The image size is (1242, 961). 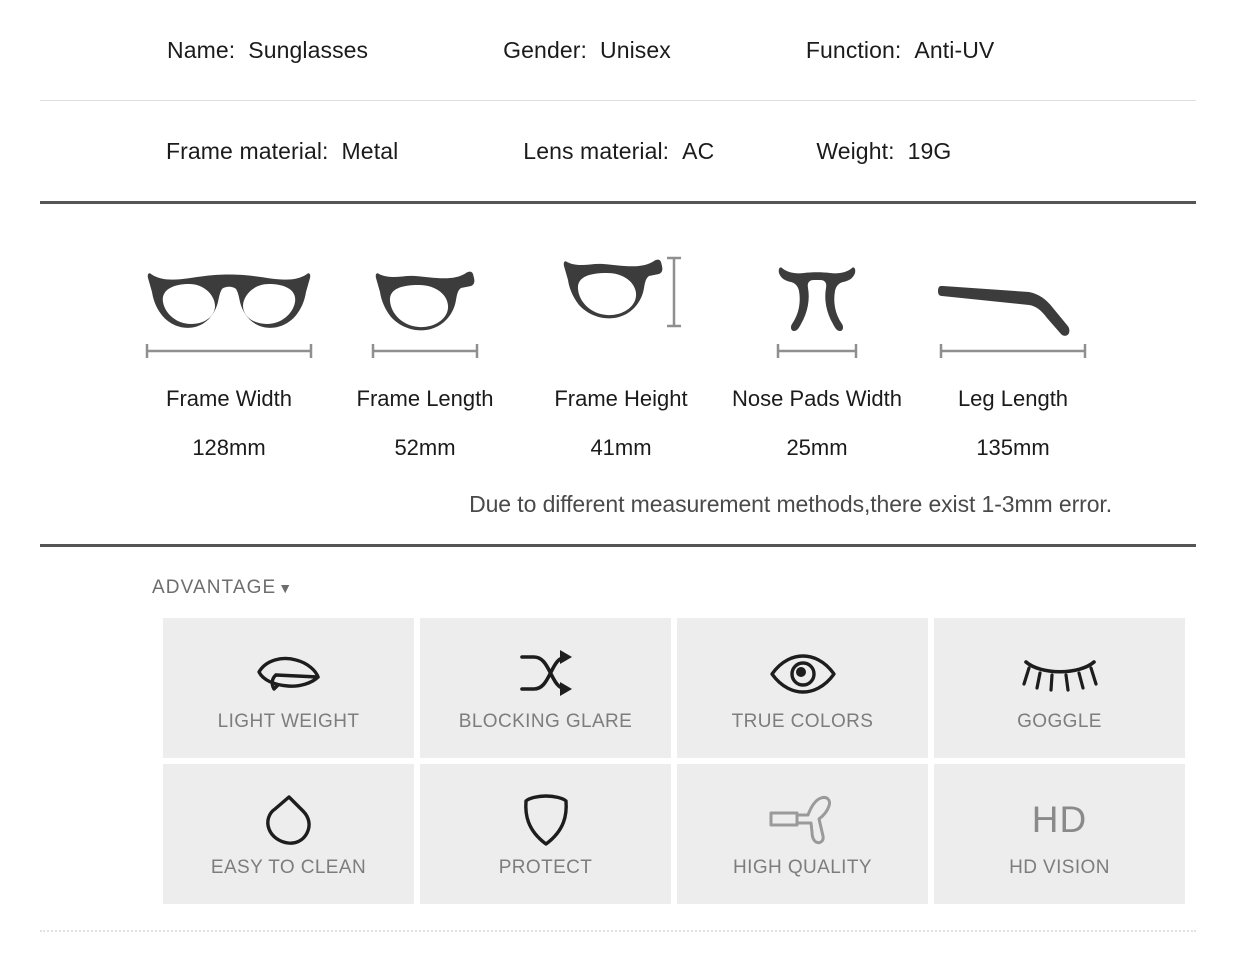 I want to click on measurement-value: 41mm, so click(x=621, y=447).